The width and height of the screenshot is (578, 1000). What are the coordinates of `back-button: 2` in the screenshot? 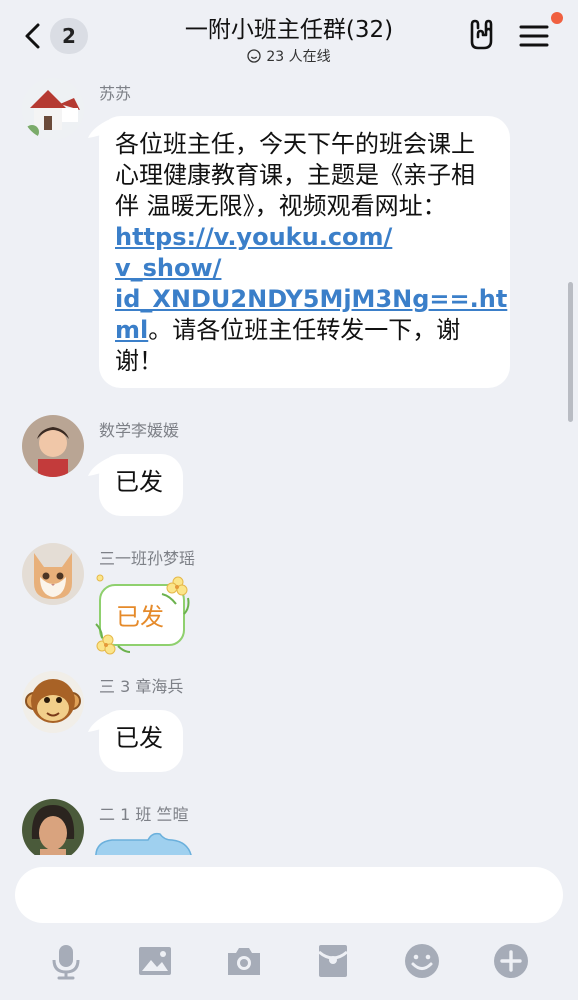 It's located at (54, 36).